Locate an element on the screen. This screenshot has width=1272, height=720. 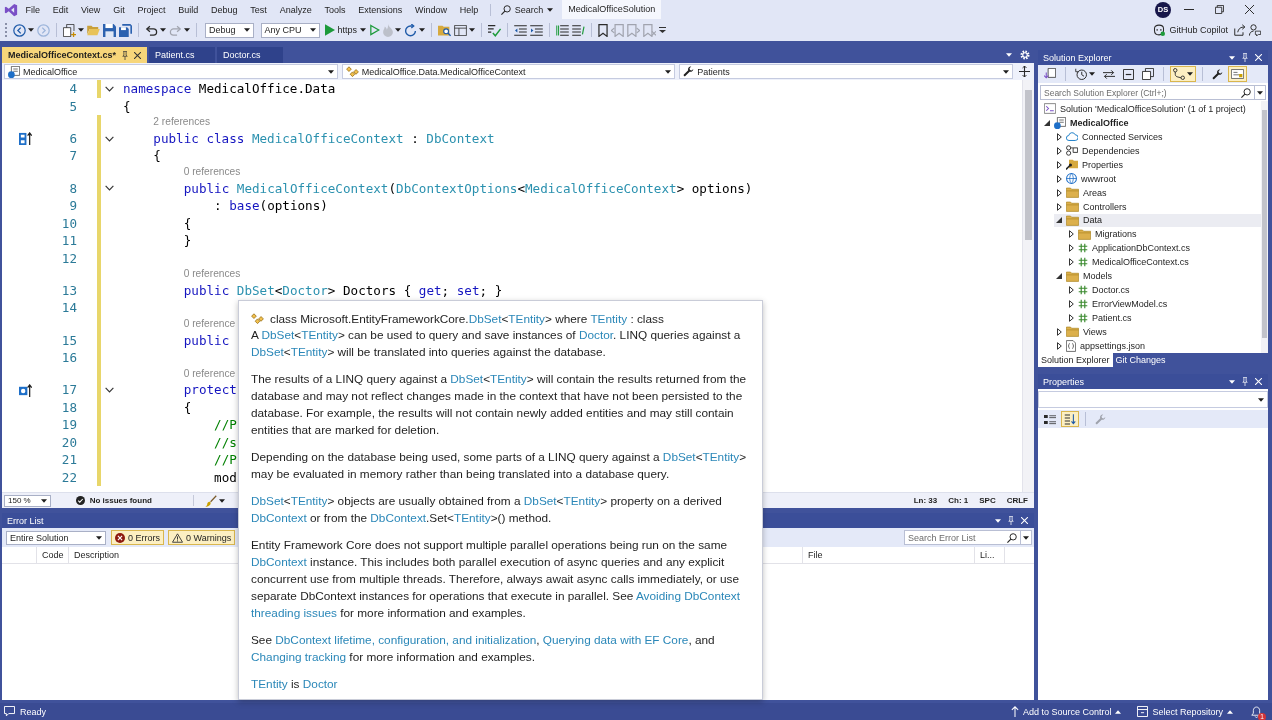
tree-item: Controllers is located at coordinates (1092, 206).